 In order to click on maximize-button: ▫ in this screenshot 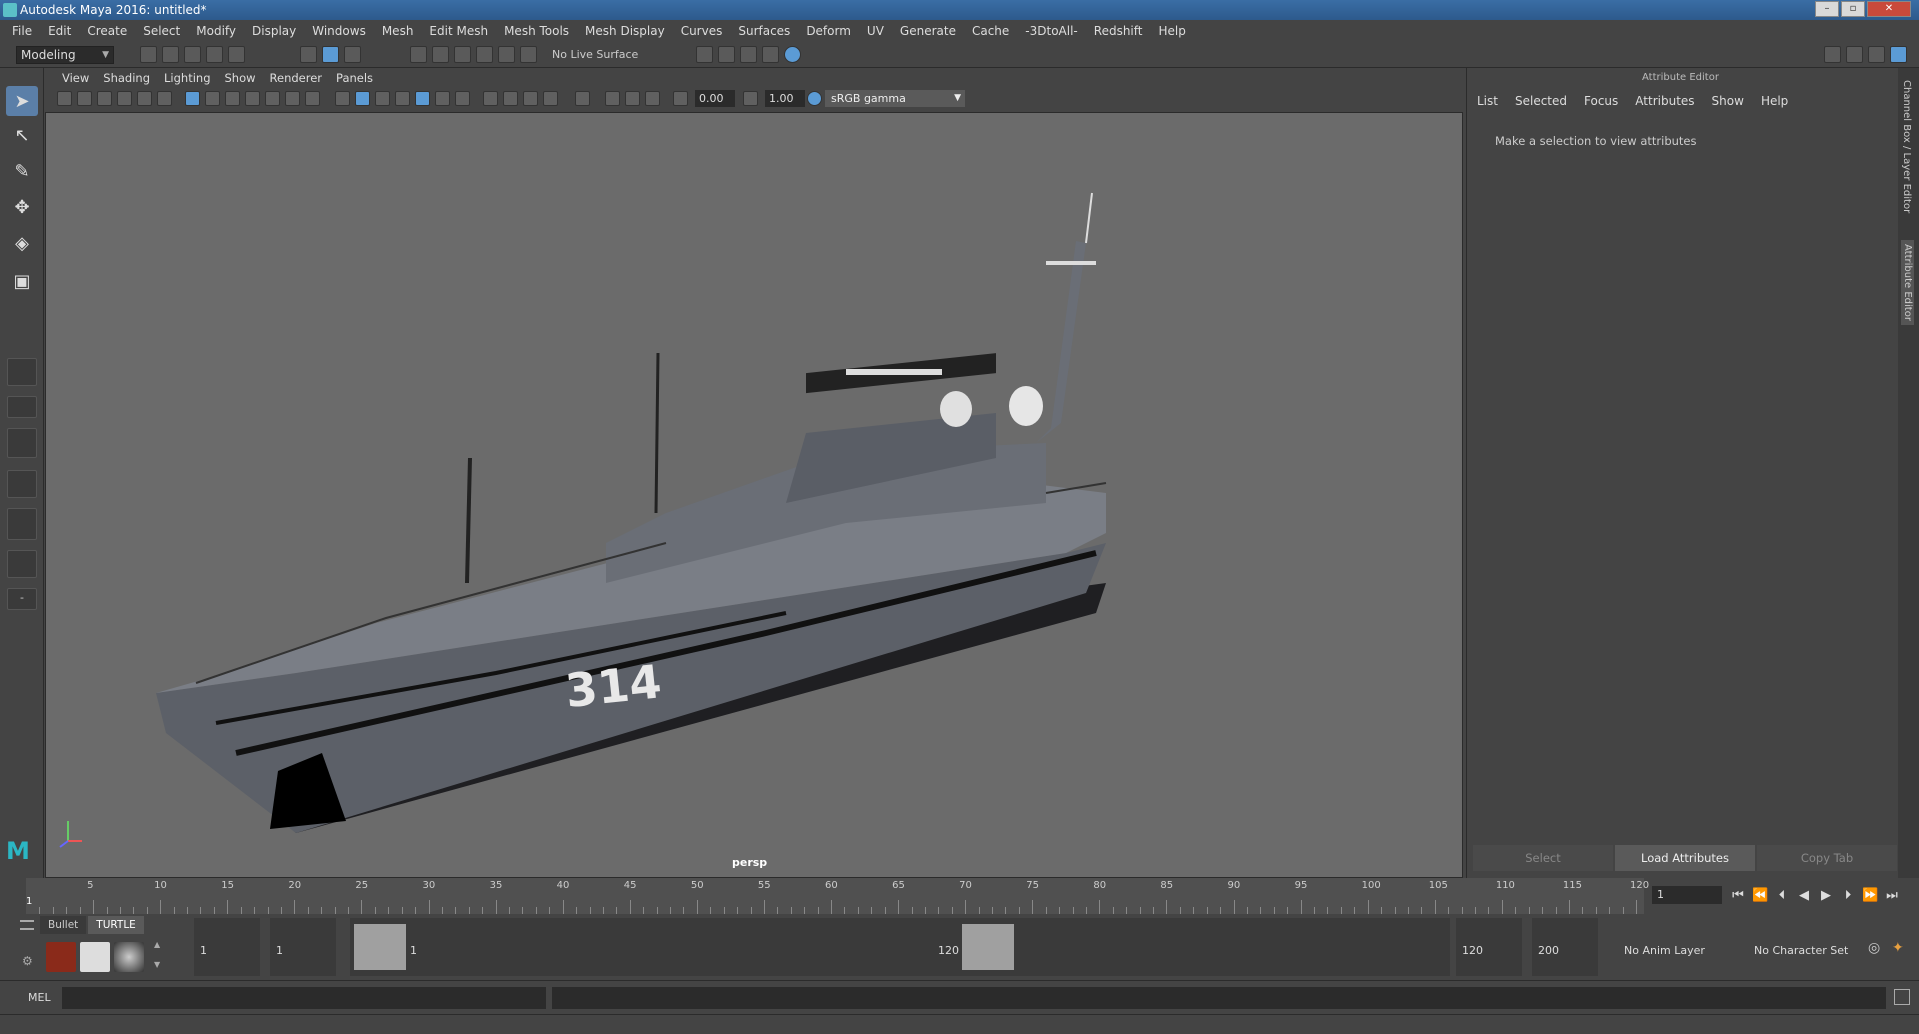, I will do `click(1853, 9)`.